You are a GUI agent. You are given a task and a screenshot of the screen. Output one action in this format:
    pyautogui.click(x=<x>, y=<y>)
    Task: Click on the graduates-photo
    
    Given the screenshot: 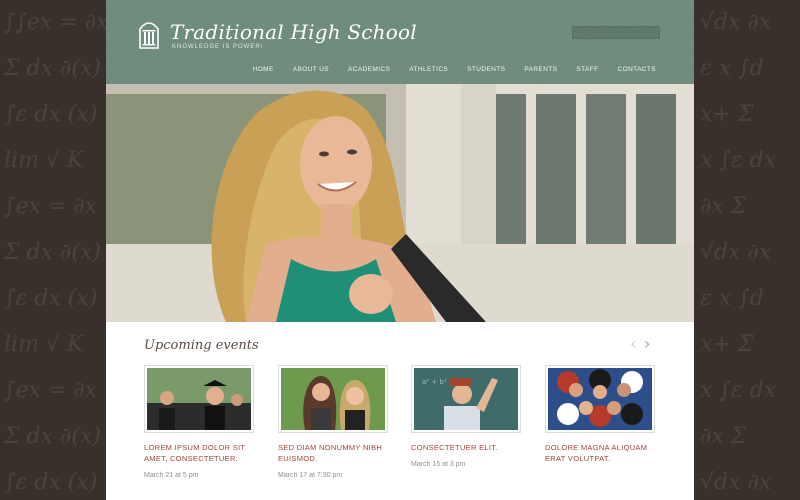 What is the action you would take?
    pyautogui.click(x=199, y=399)
    